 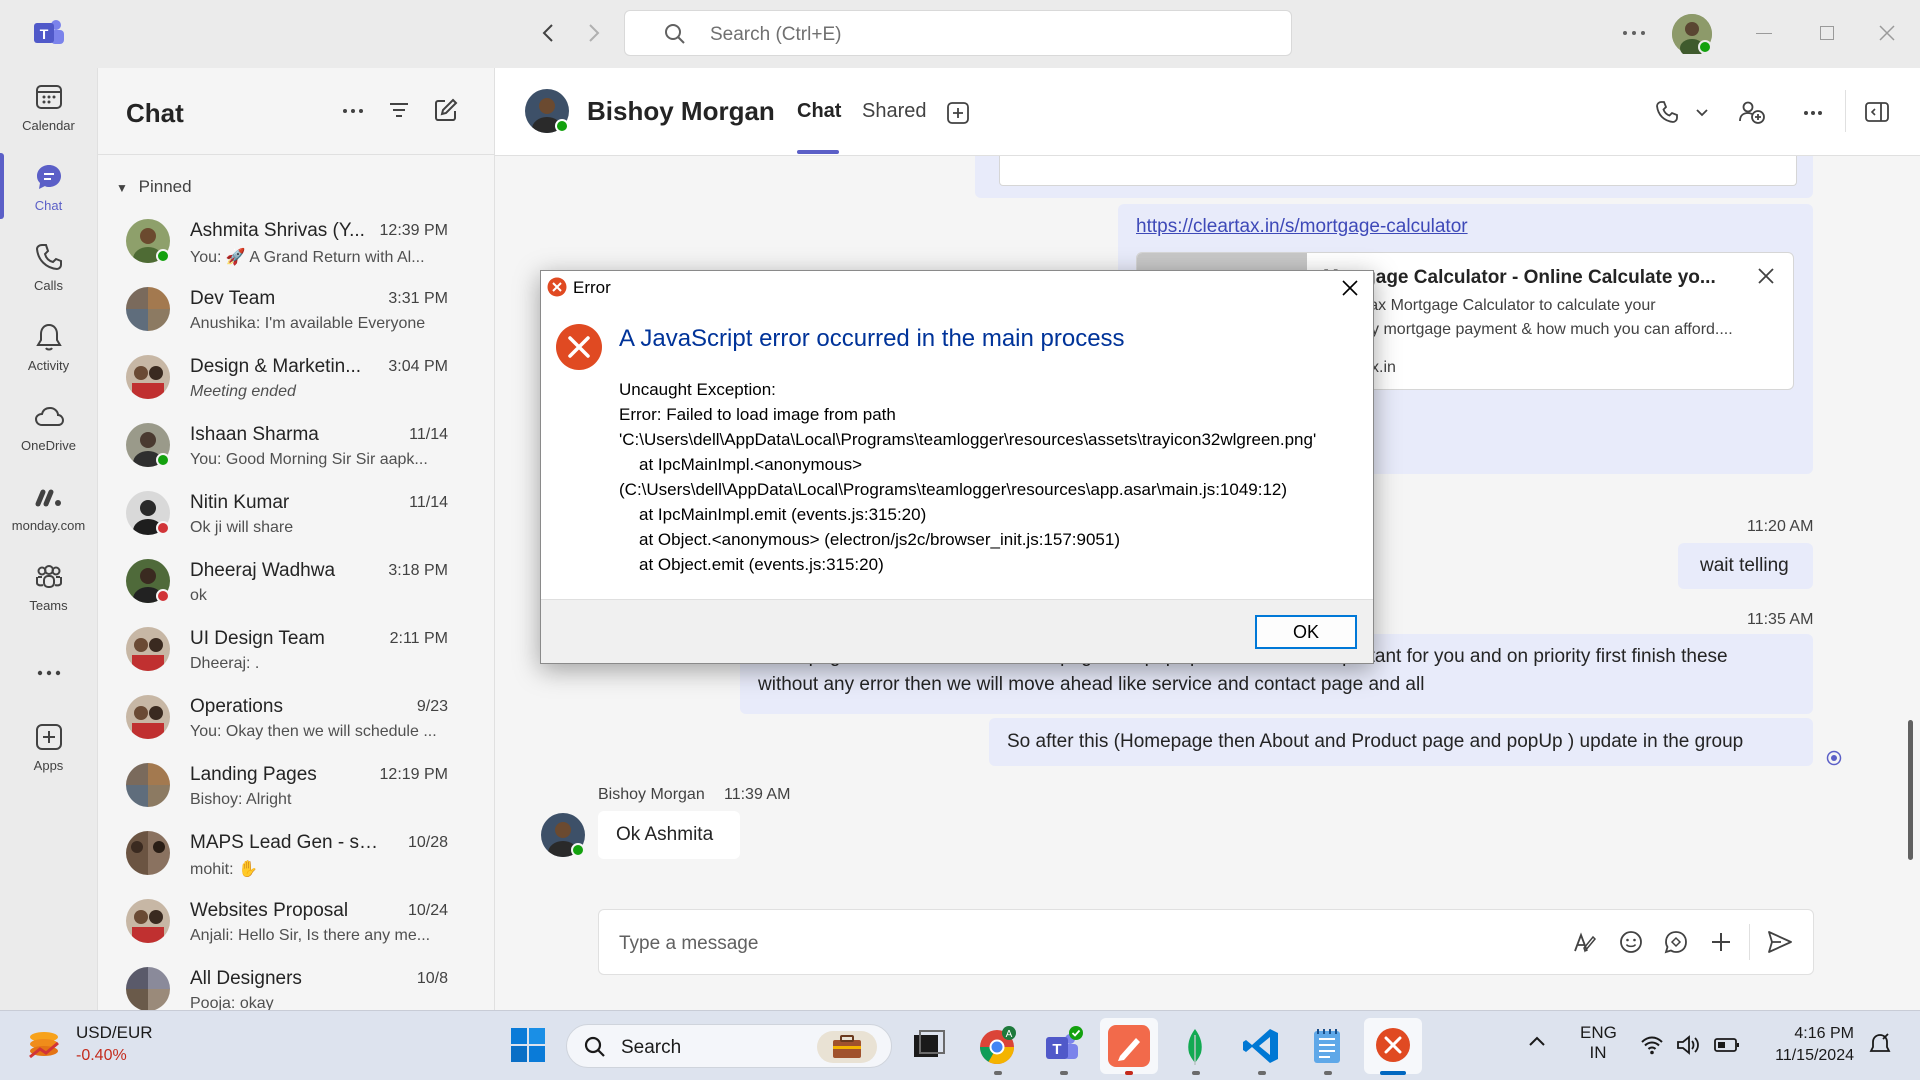 What do you see at coordinates (1880, 1045) in the screenshot?
I see `notification-icon` at bounding box center [1880, 1045].